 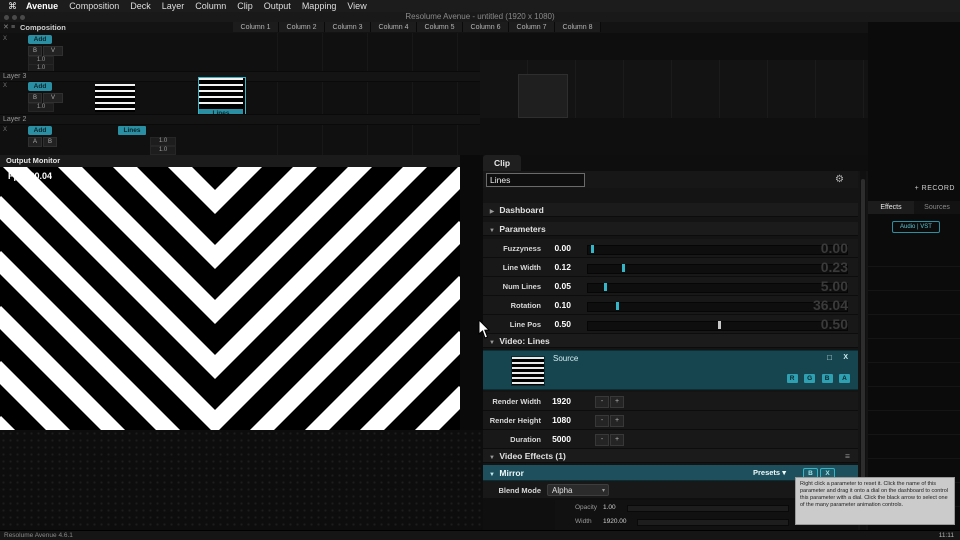 What do you see at coordinates (891, 207) in the screenshot?
I see `tab-effects: Effects` at bounding box center [891, 207].